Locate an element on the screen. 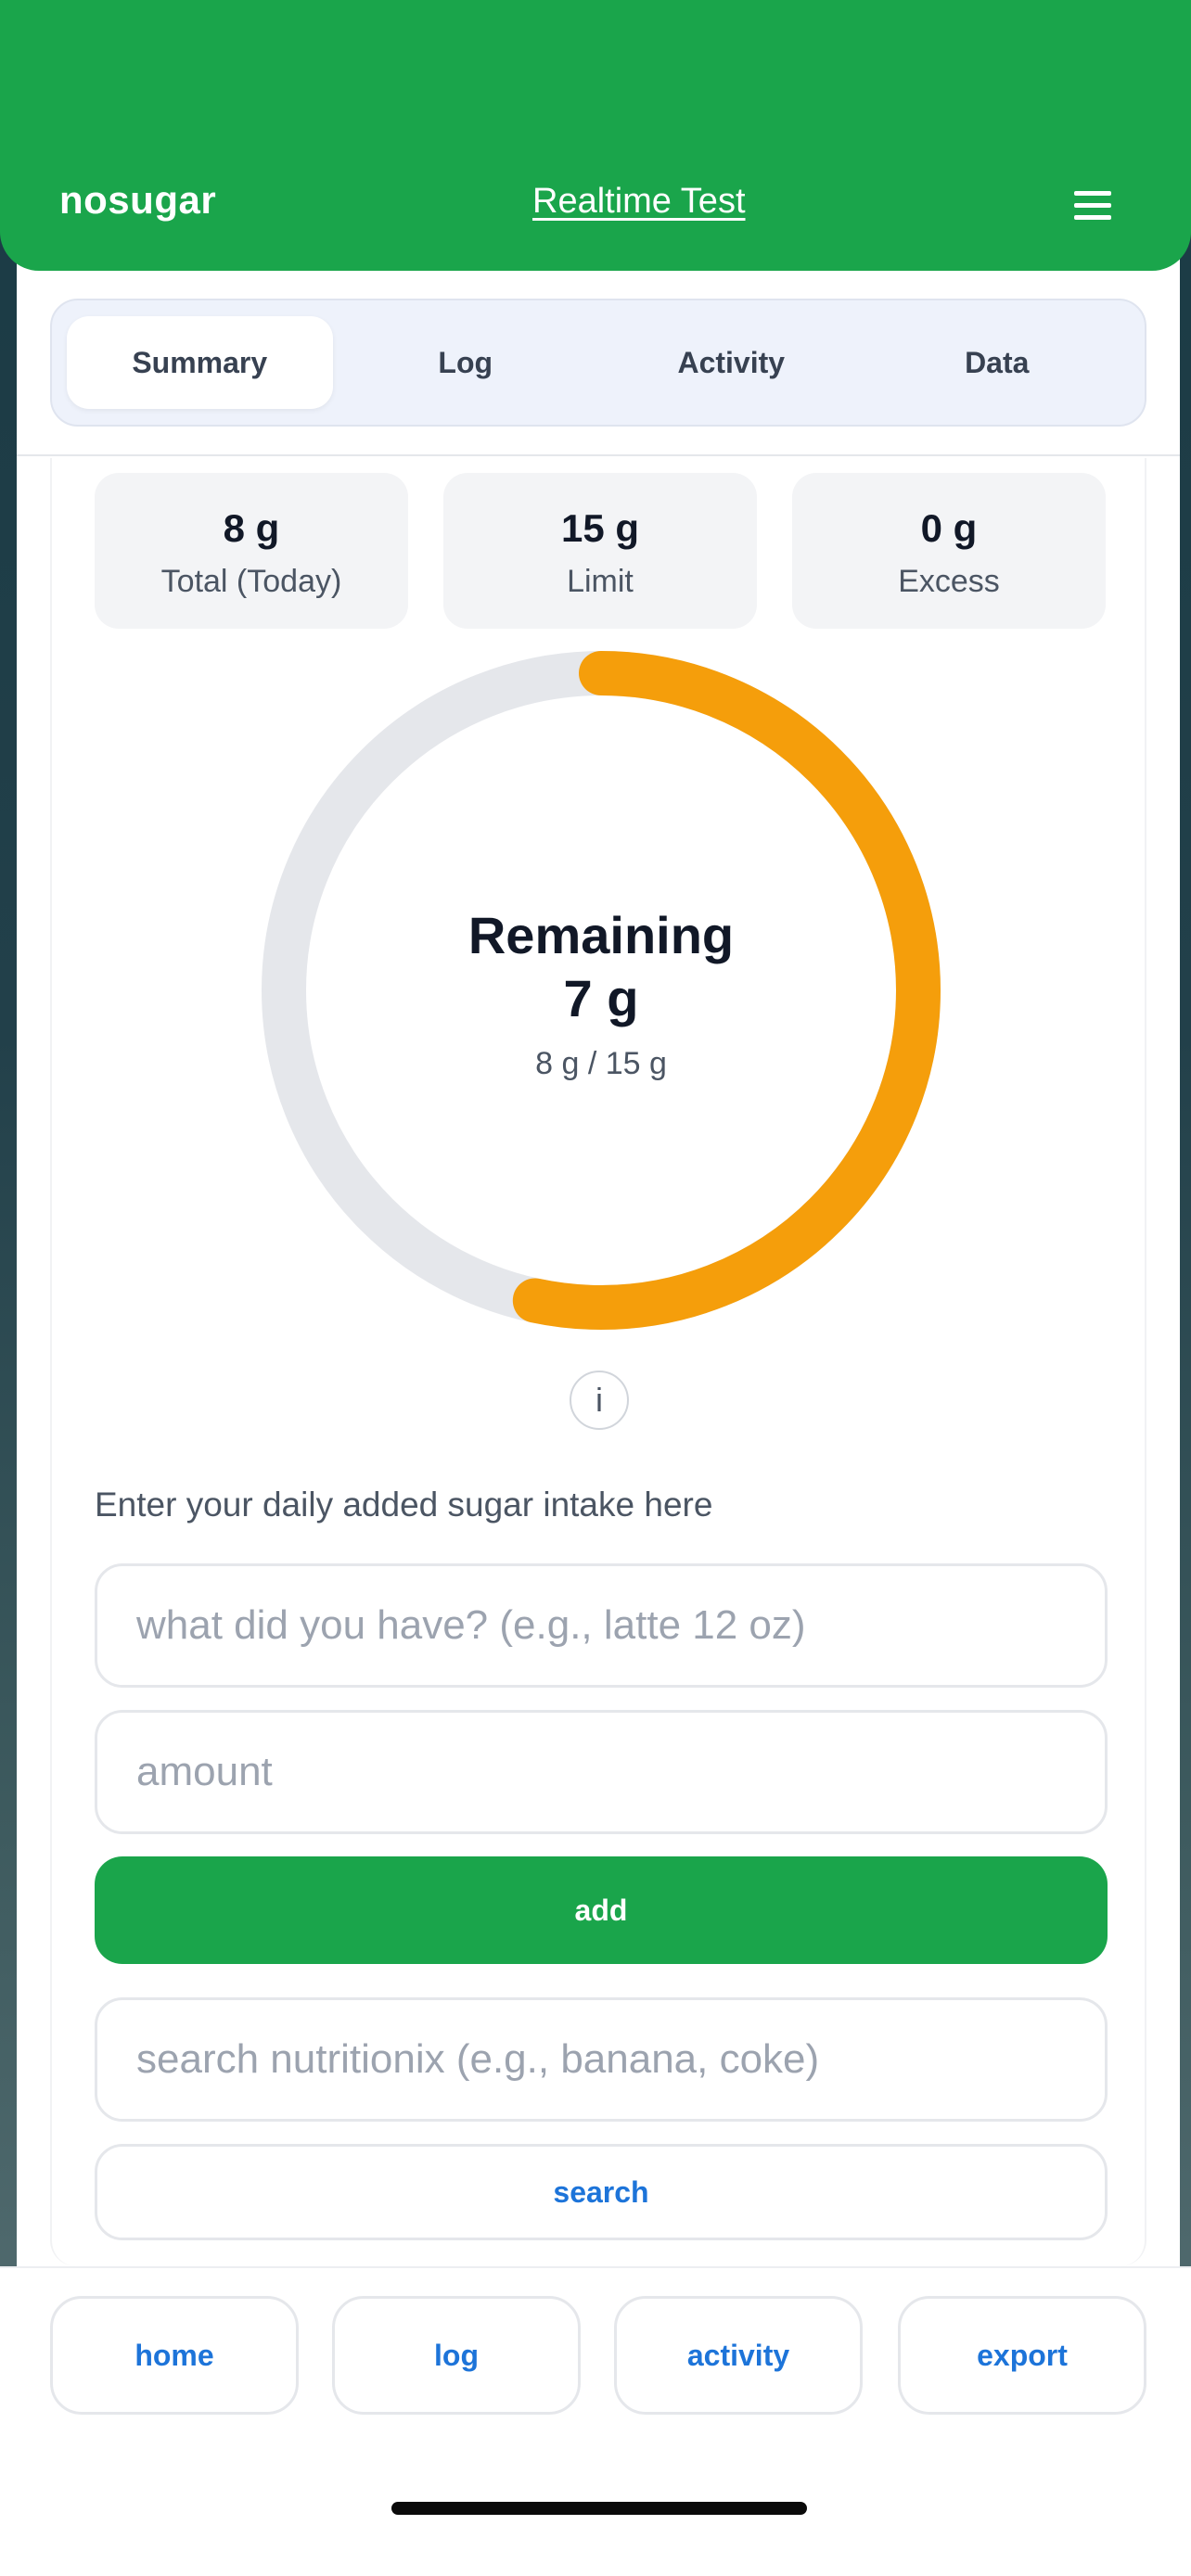 The height and width of the screenshot is (2576, 1191). ring-title: Remaining is located at coordinates (601, 935).